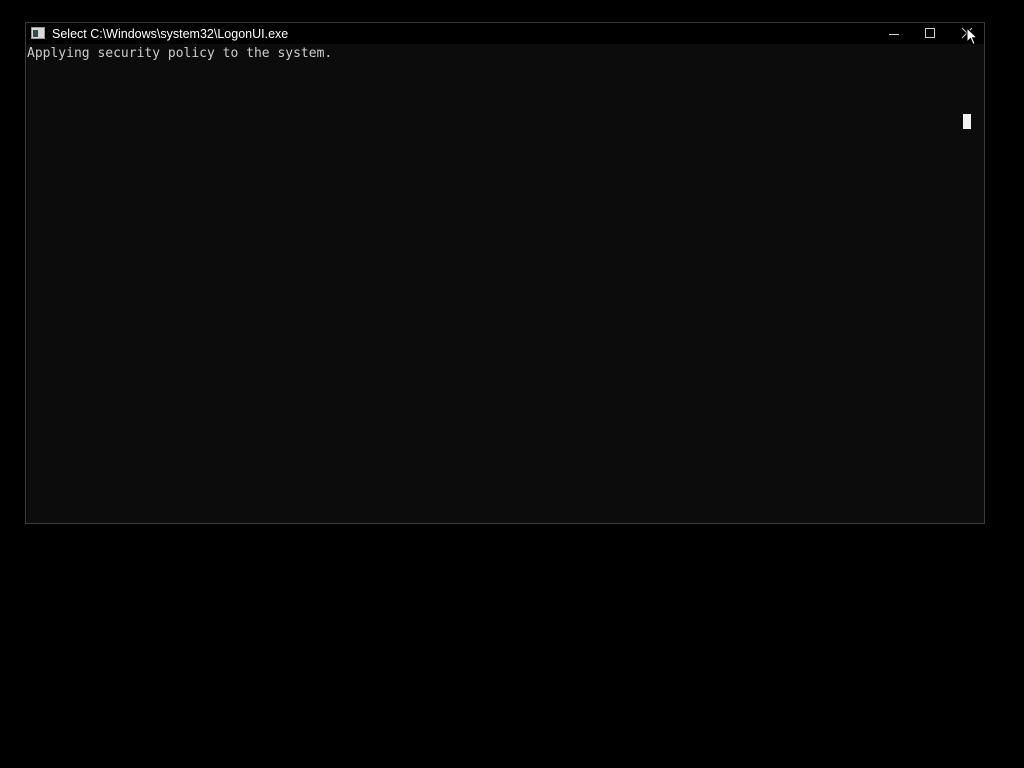  I want to click on maximize-icon, so click(930, 33).